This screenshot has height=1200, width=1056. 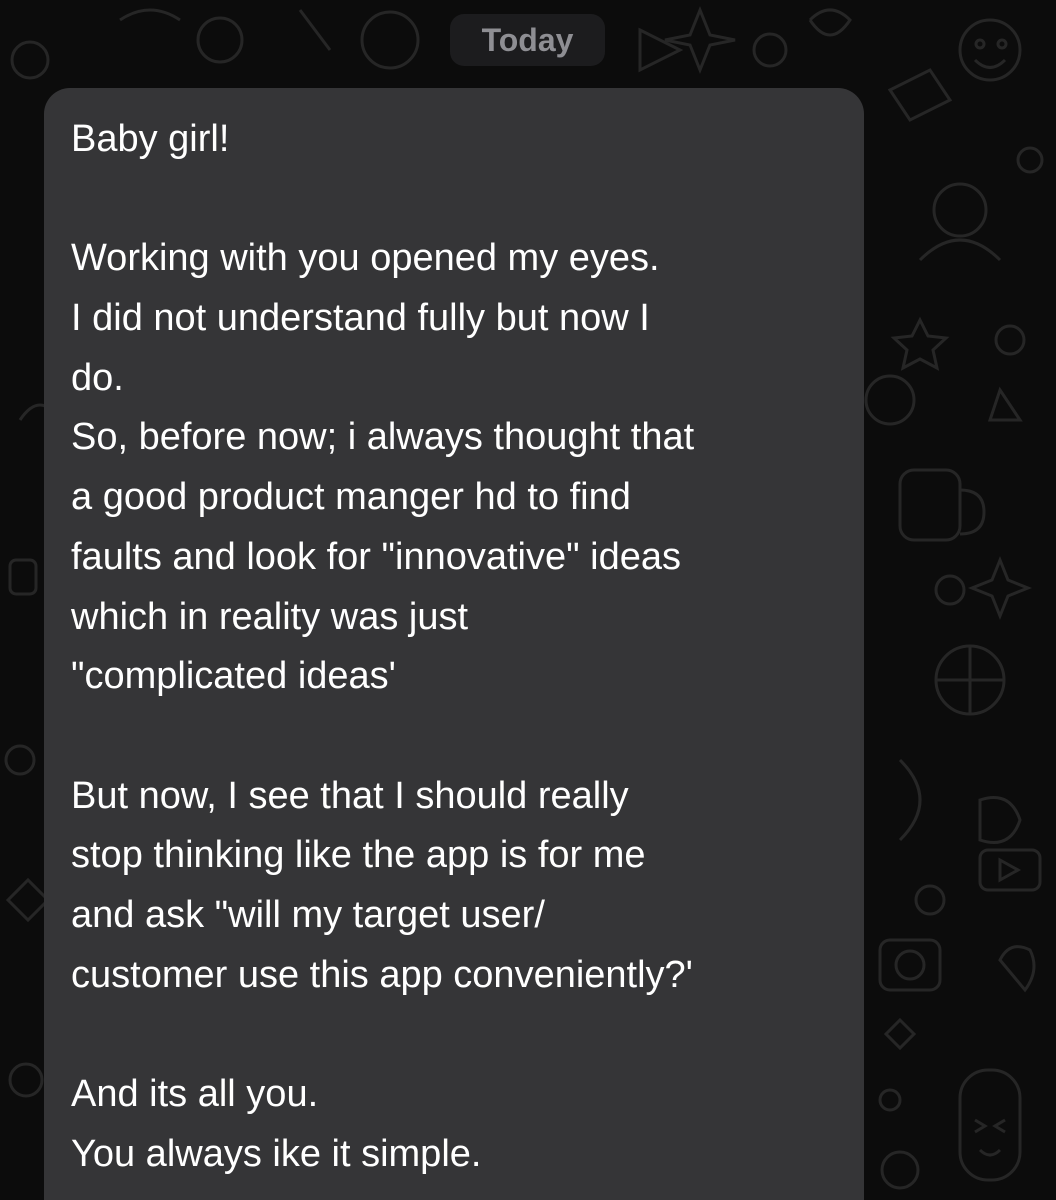 What do you see at coordinates (360, 318) in the screenshot?
I see `message-line: I did not understand fully but now I` at bounding box center [360, 318].